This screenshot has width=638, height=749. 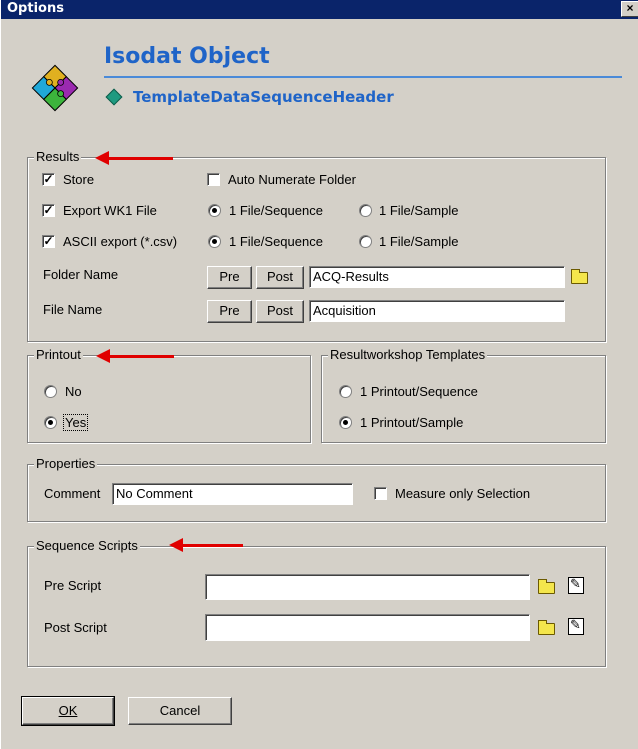 I want to click on ok-button-label: OK, so click(x=68, y=710).